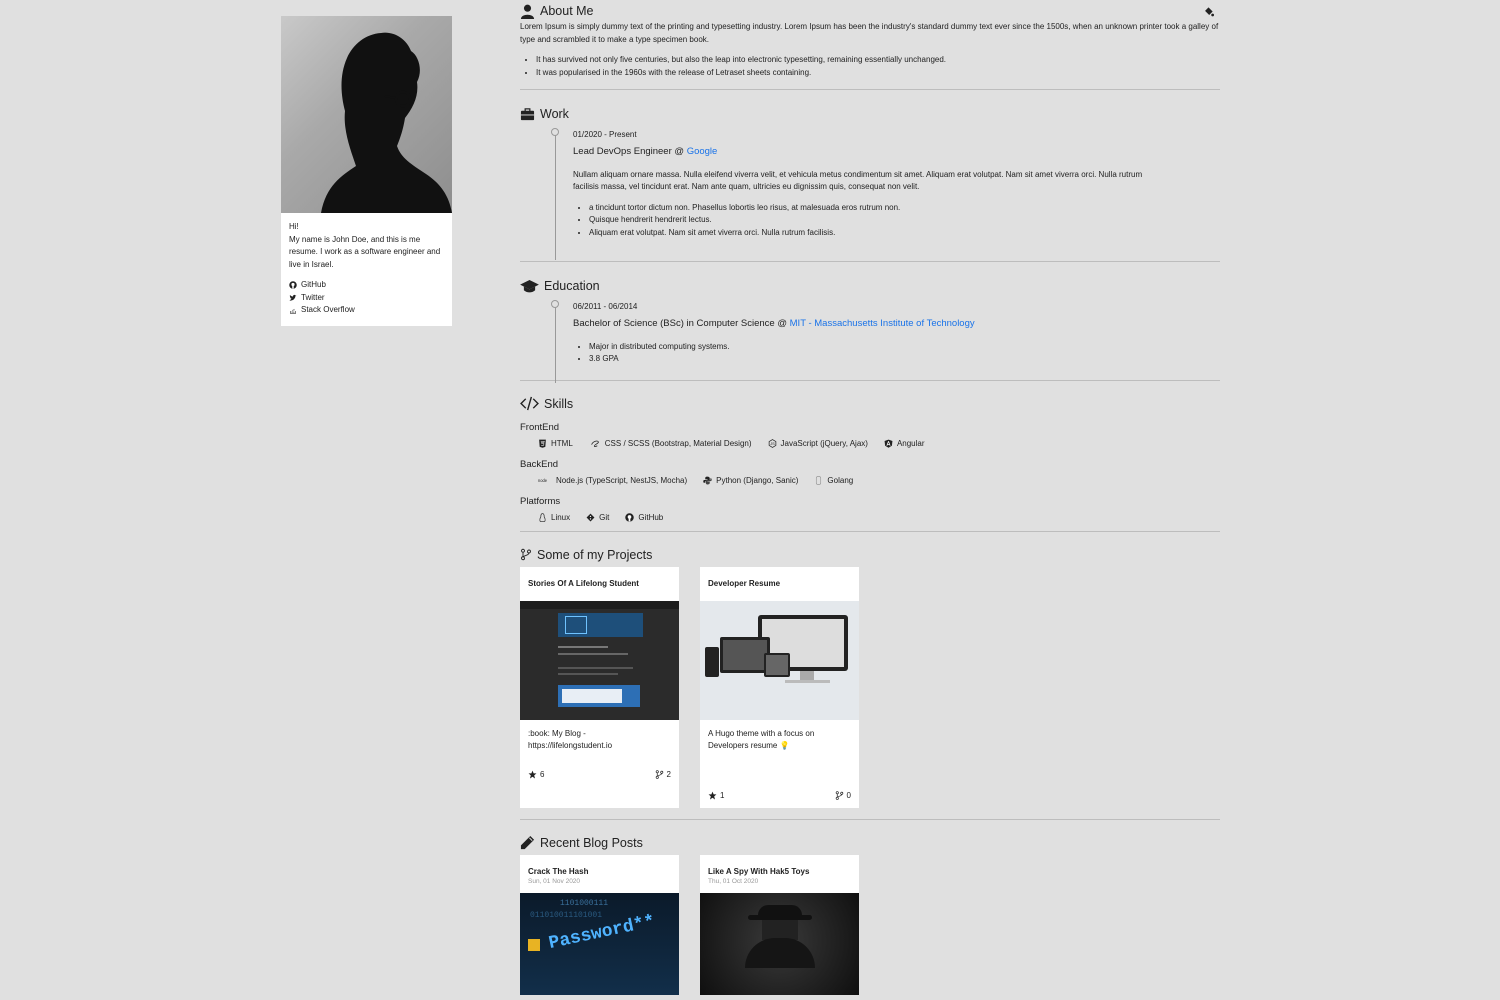 This screenshot has width=1500, height=1000. Describe the element at coordinates (613, 480) in the screenshot. I see `skill-item: node Node.js (TypeScript, NestJS, Mocha)` at that location.